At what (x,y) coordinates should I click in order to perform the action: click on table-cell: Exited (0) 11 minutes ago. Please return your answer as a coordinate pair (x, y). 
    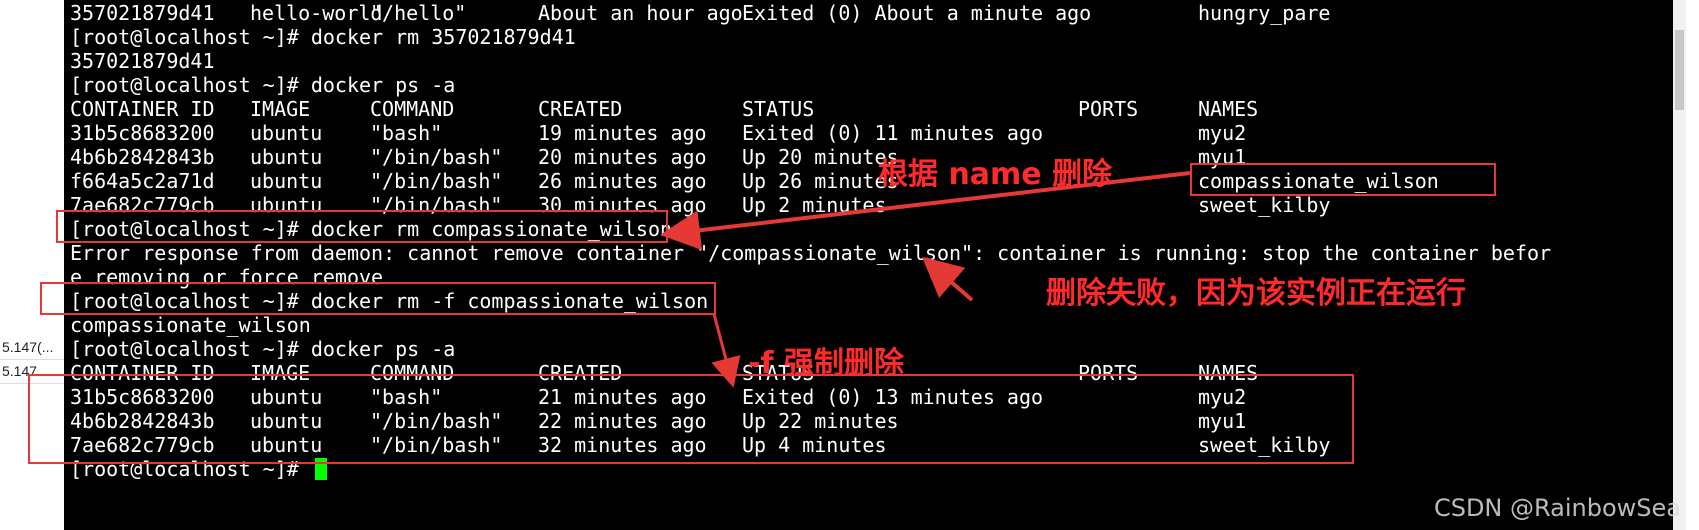
    Looking at the image, I should click on (893, 133).